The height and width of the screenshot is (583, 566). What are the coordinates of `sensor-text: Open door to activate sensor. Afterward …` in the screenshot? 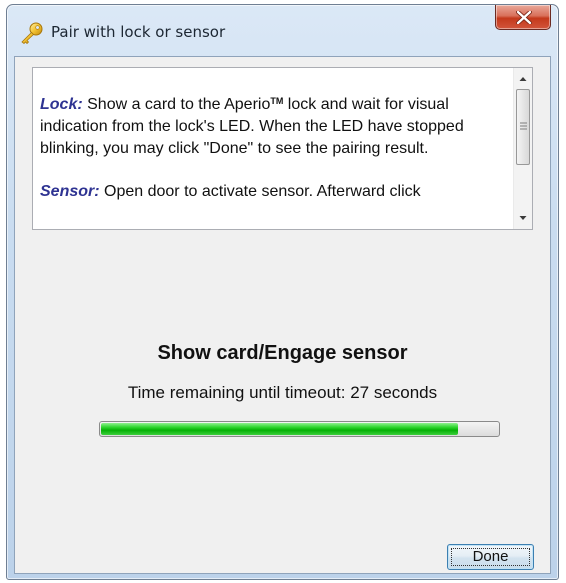 It's located at (260, 191).